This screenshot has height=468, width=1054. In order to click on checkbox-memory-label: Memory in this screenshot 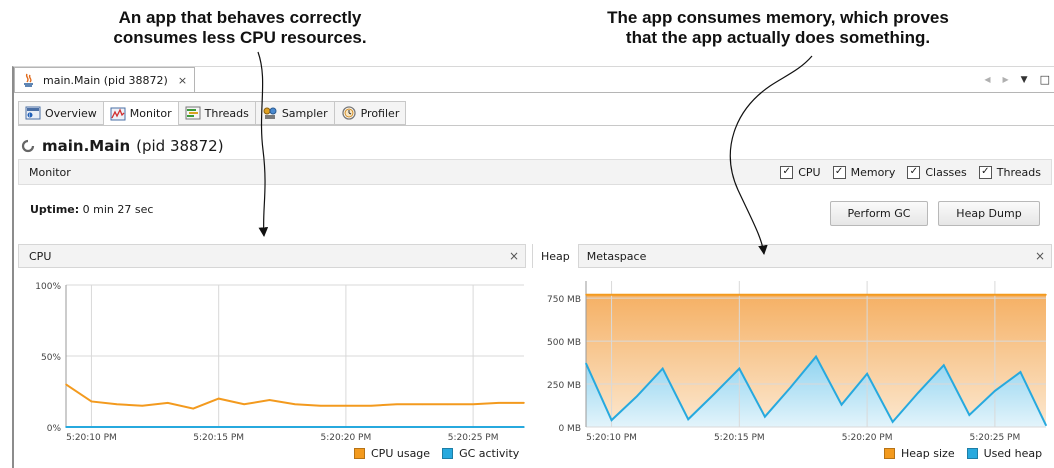, I will do `click(873, 172)`.